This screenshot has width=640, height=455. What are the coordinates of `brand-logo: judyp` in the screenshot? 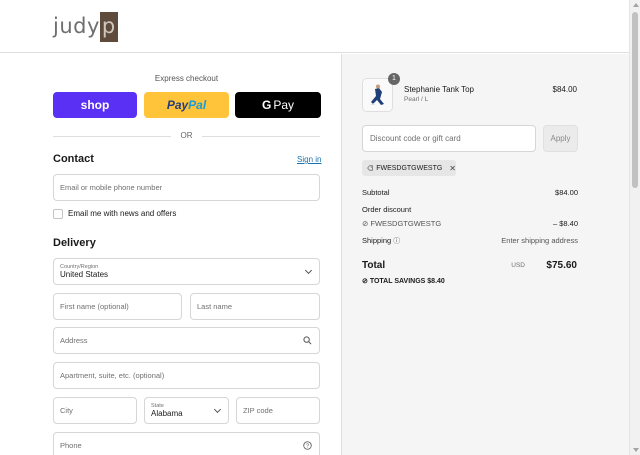 It's located at (85, 27).